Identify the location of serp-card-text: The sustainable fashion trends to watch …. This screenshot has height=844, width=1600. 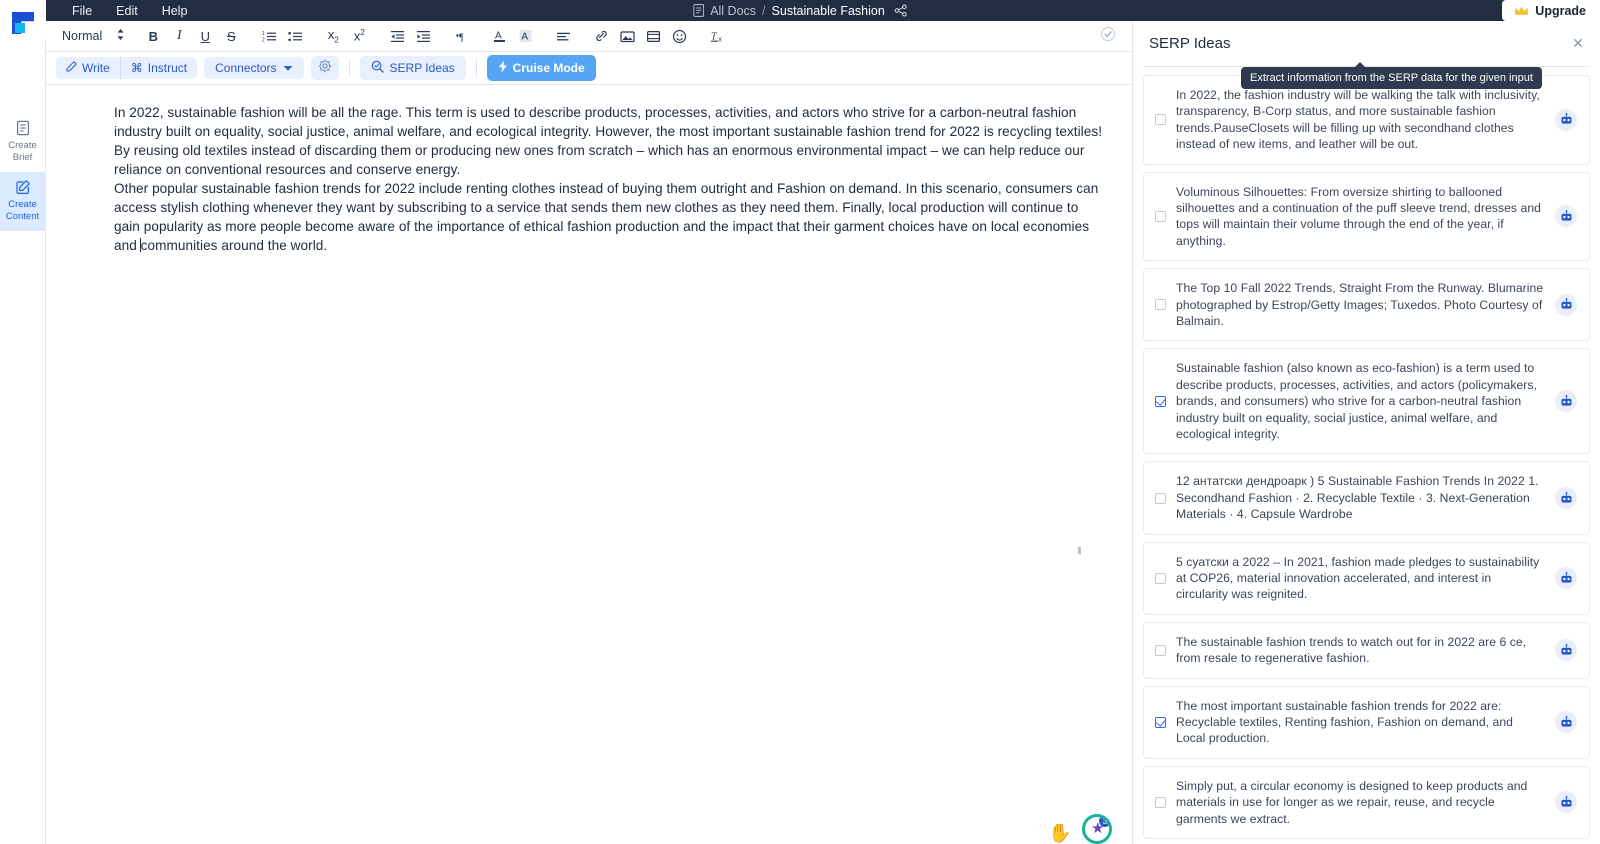
(1351, 650).